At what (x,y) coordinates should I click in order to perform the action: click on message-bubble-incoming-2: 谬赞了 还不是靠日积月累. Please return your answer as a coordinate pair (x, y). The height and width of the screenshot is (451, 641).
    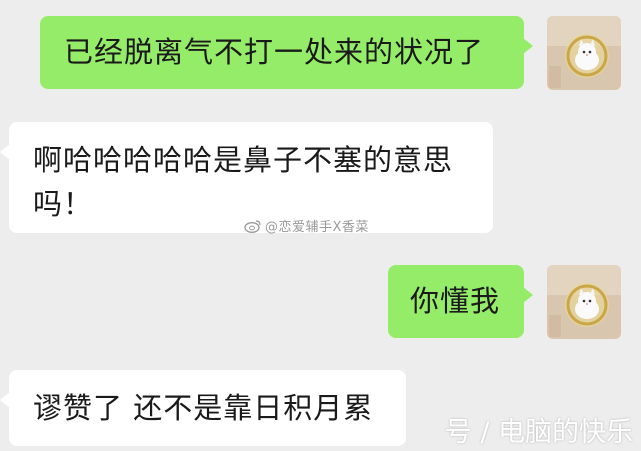
    Looking at the image, I should click on (203, 408).